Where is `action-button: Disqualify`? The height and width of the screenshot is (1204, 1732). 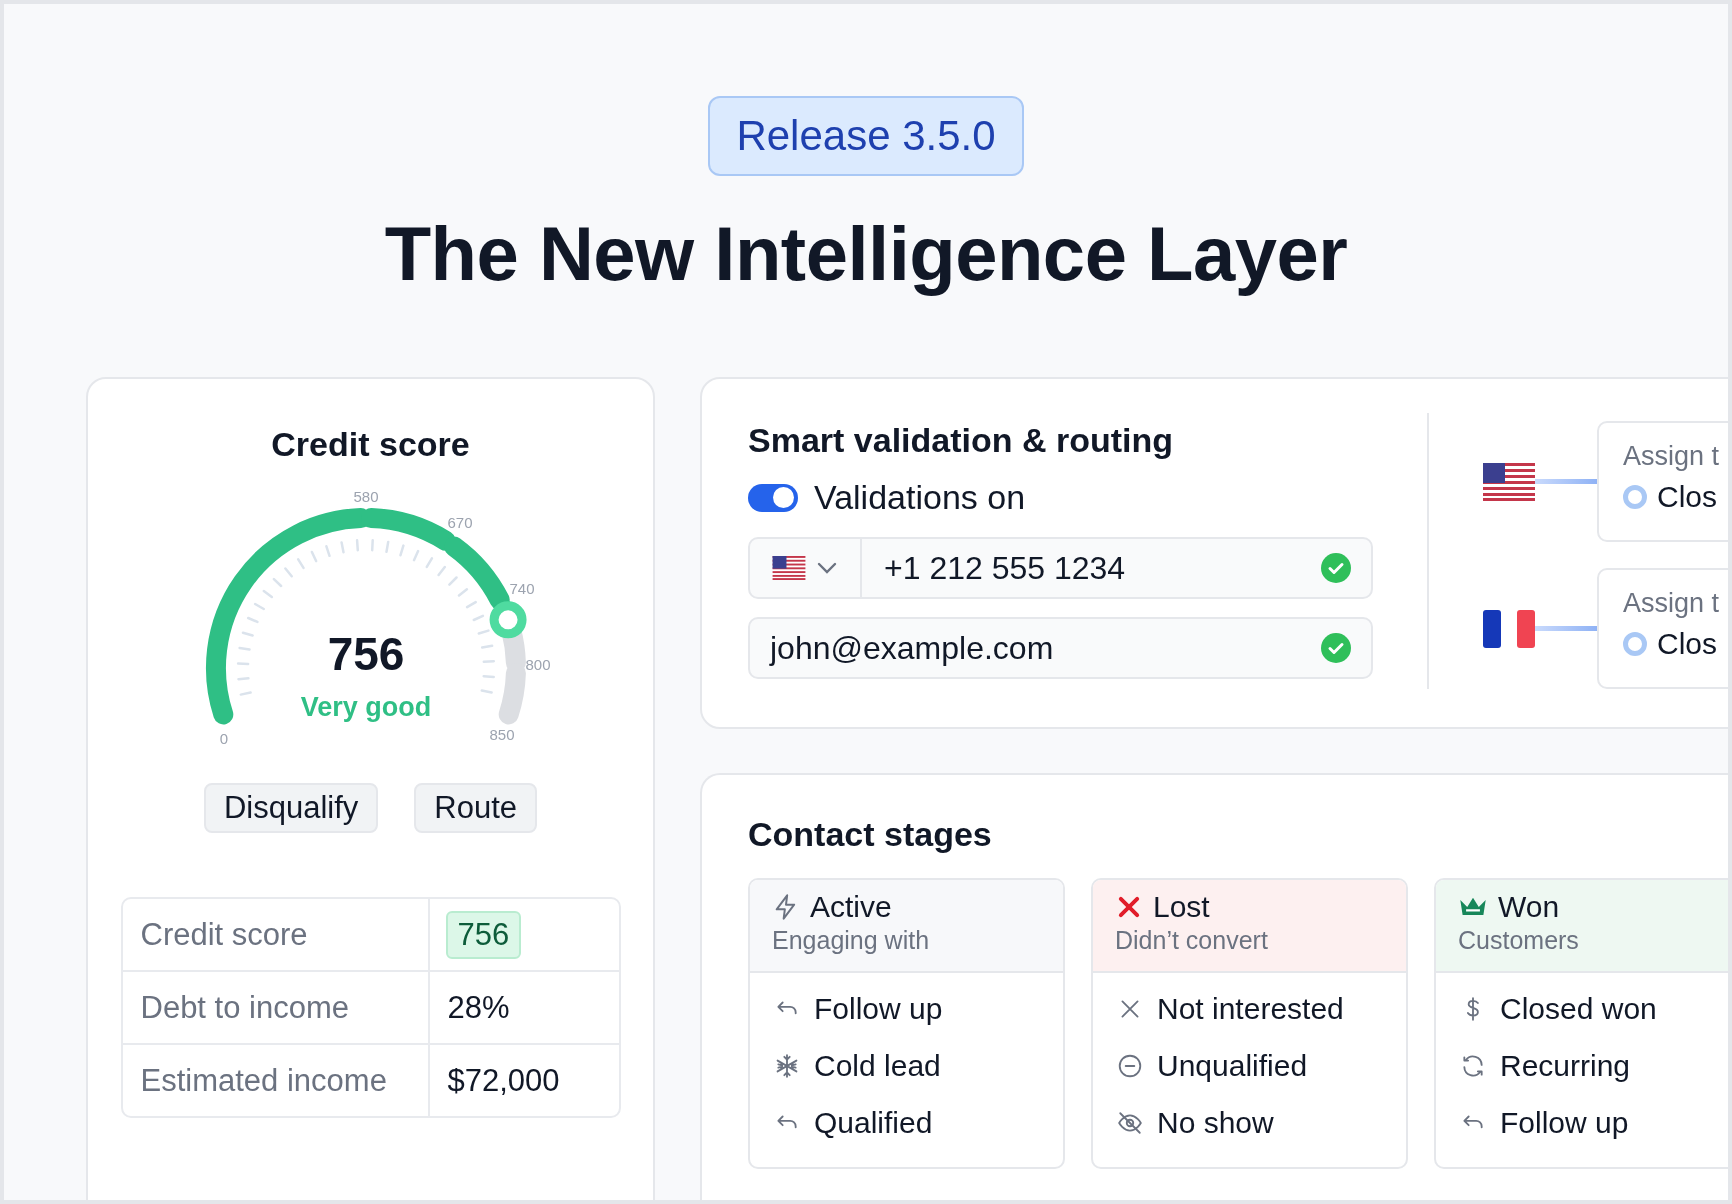
action-button: Disqualify is located at coordinates (291, 808).